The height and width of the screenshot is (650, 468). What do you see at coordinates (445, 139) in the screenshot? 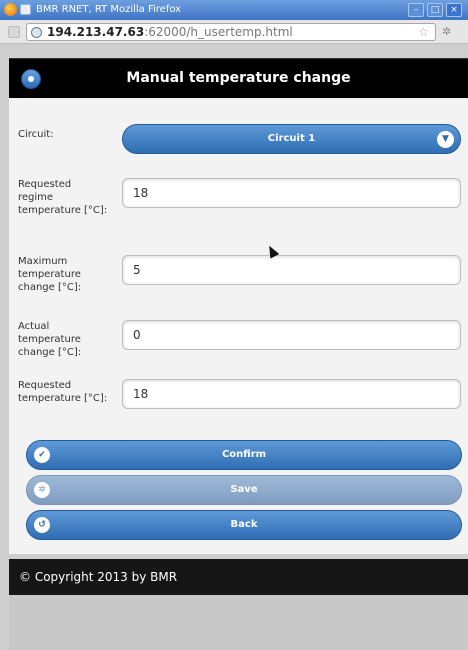
I see `chevron-down-icon: ▼` at bounding box center [445, 139].